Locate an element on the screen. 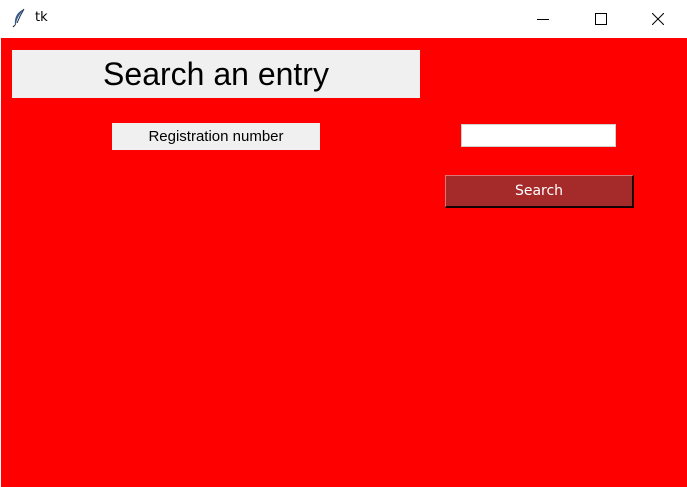 The height and width of the screenshot is (487, 687). maximize-icon is located at coordinates (601, 19).